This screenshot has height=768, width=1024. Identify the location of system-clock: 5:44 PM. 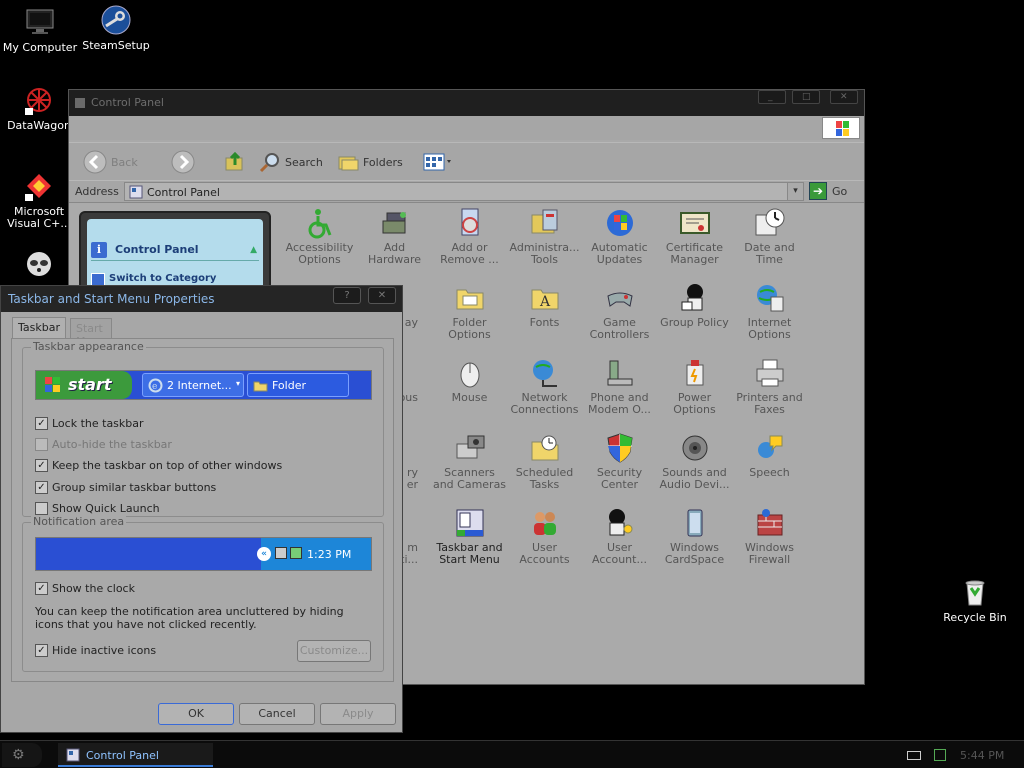
(982, 755).